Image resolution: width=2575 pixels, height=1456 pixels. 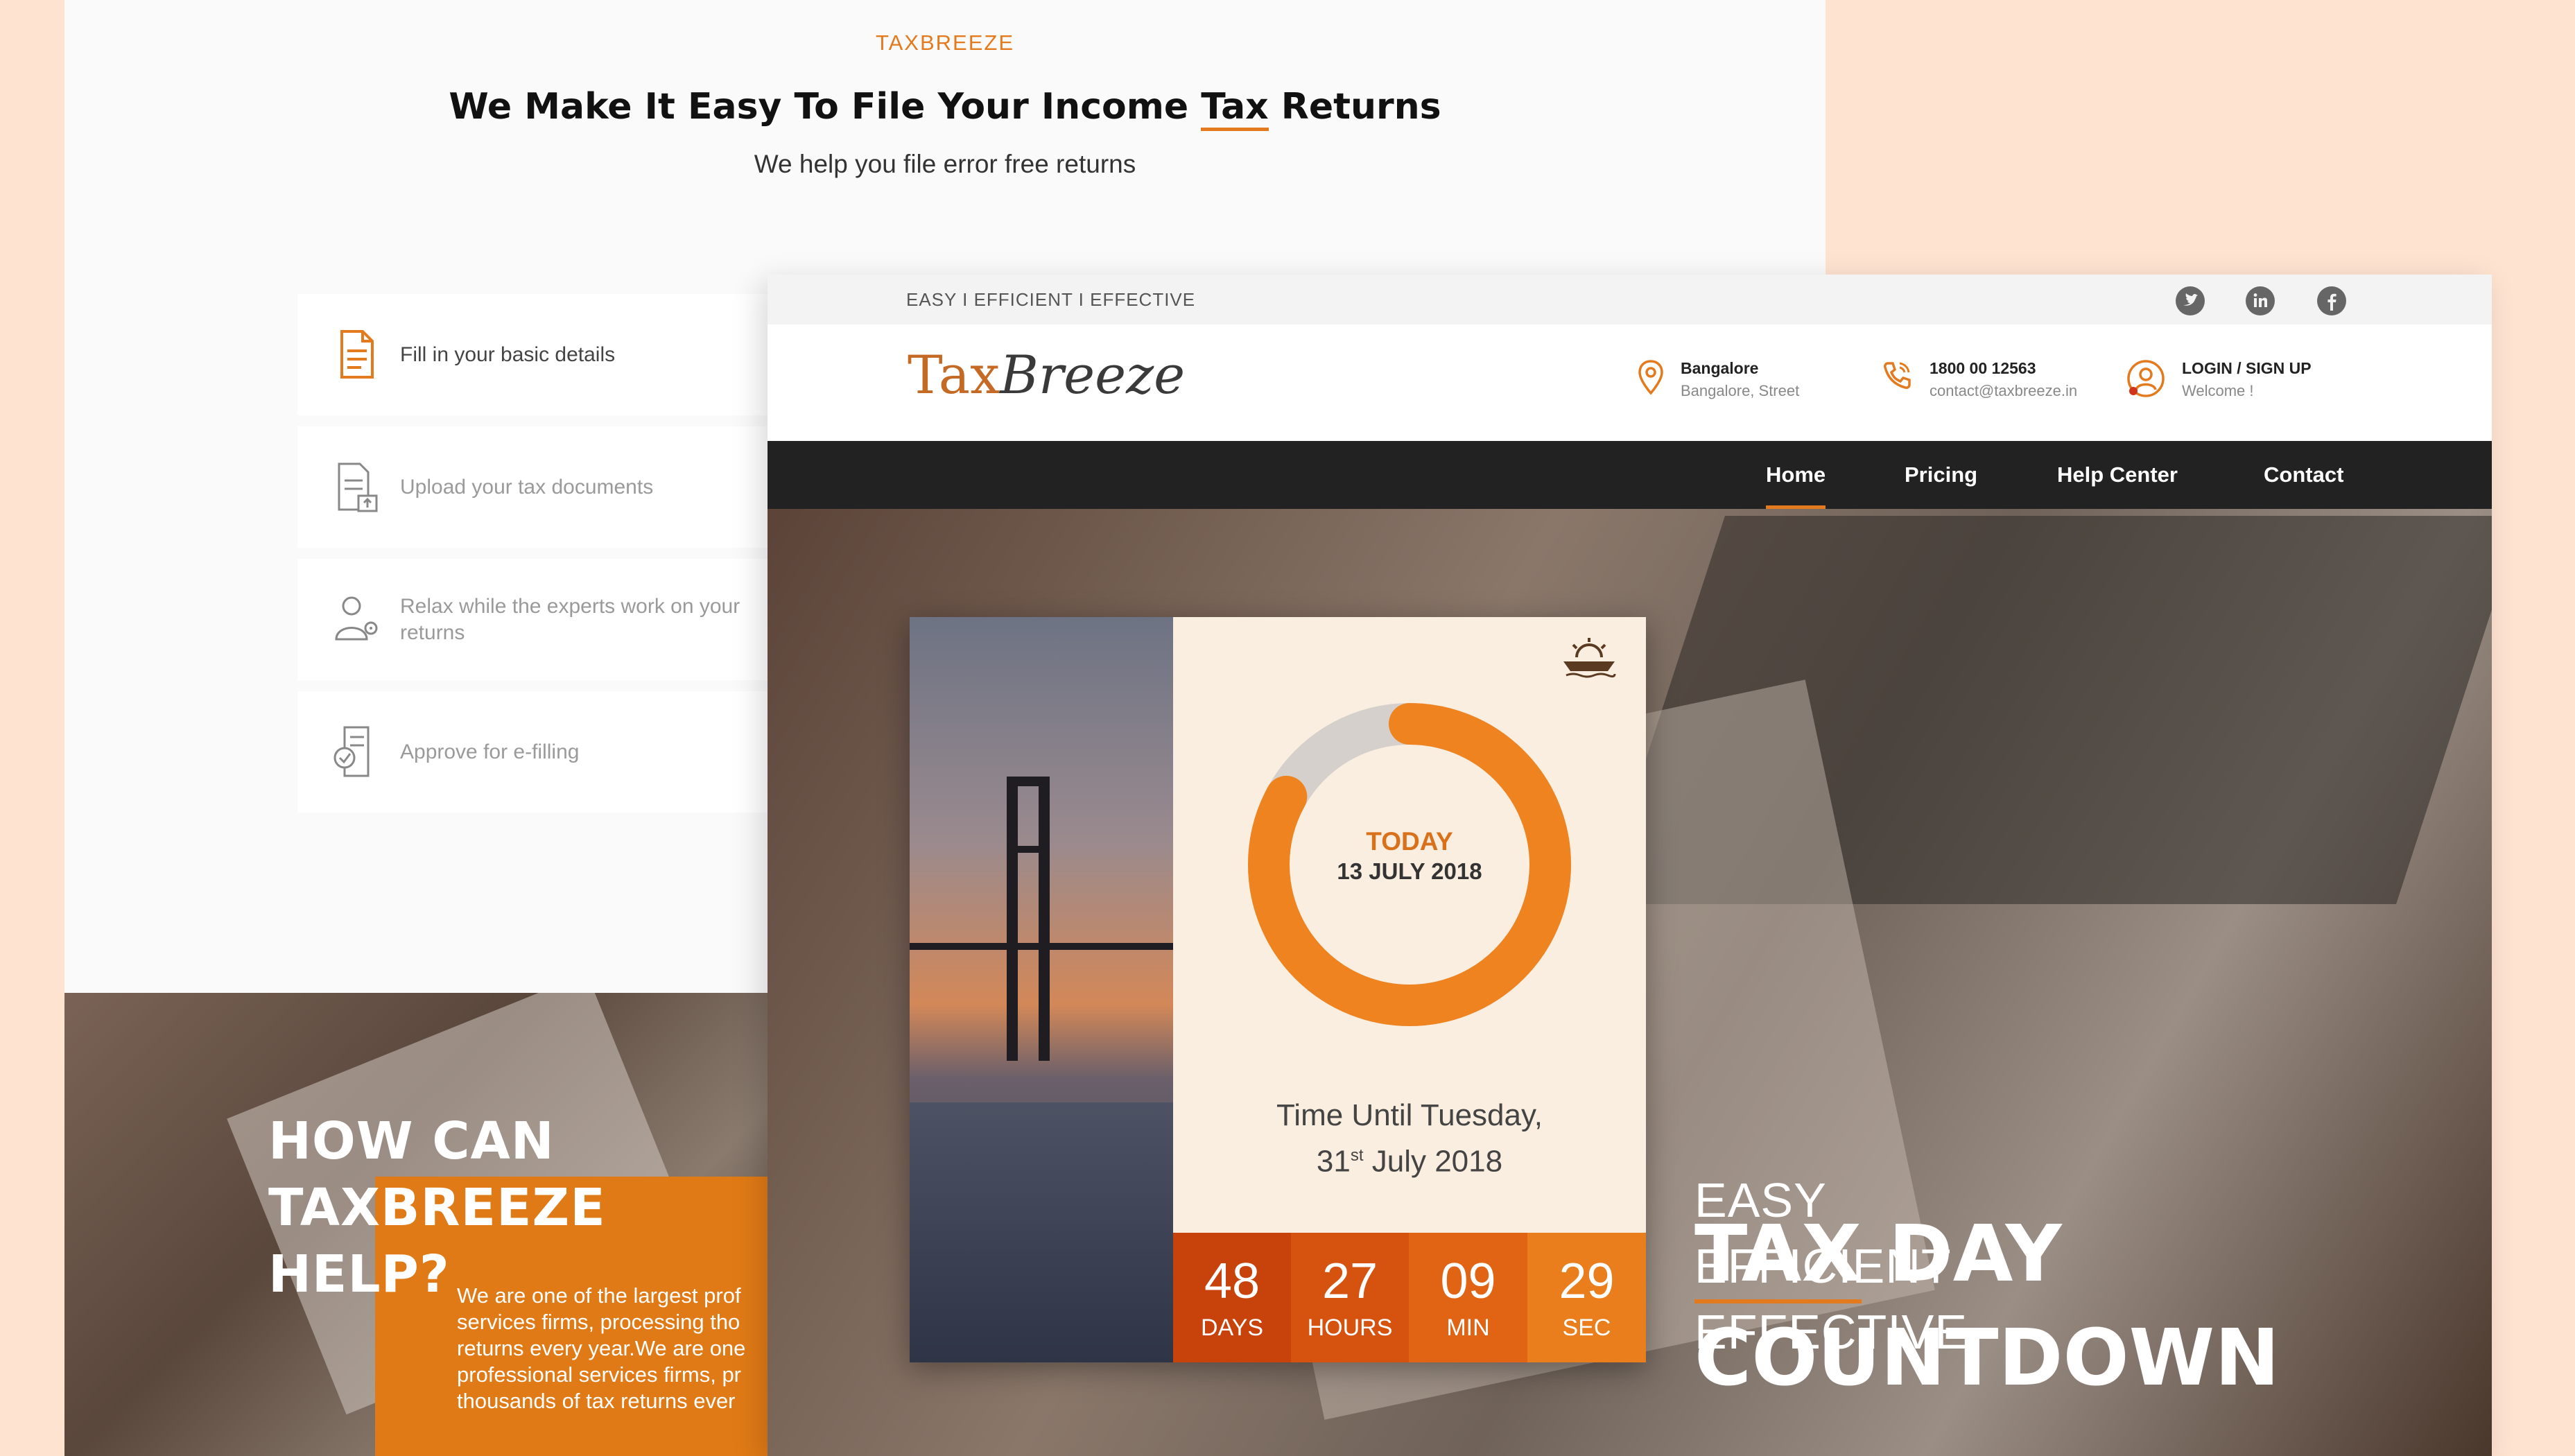 What do you see at coordinates (508, 354) in the screenshot?
I see `step-label: Fill in your basic details` at bounding box center [508, 354].